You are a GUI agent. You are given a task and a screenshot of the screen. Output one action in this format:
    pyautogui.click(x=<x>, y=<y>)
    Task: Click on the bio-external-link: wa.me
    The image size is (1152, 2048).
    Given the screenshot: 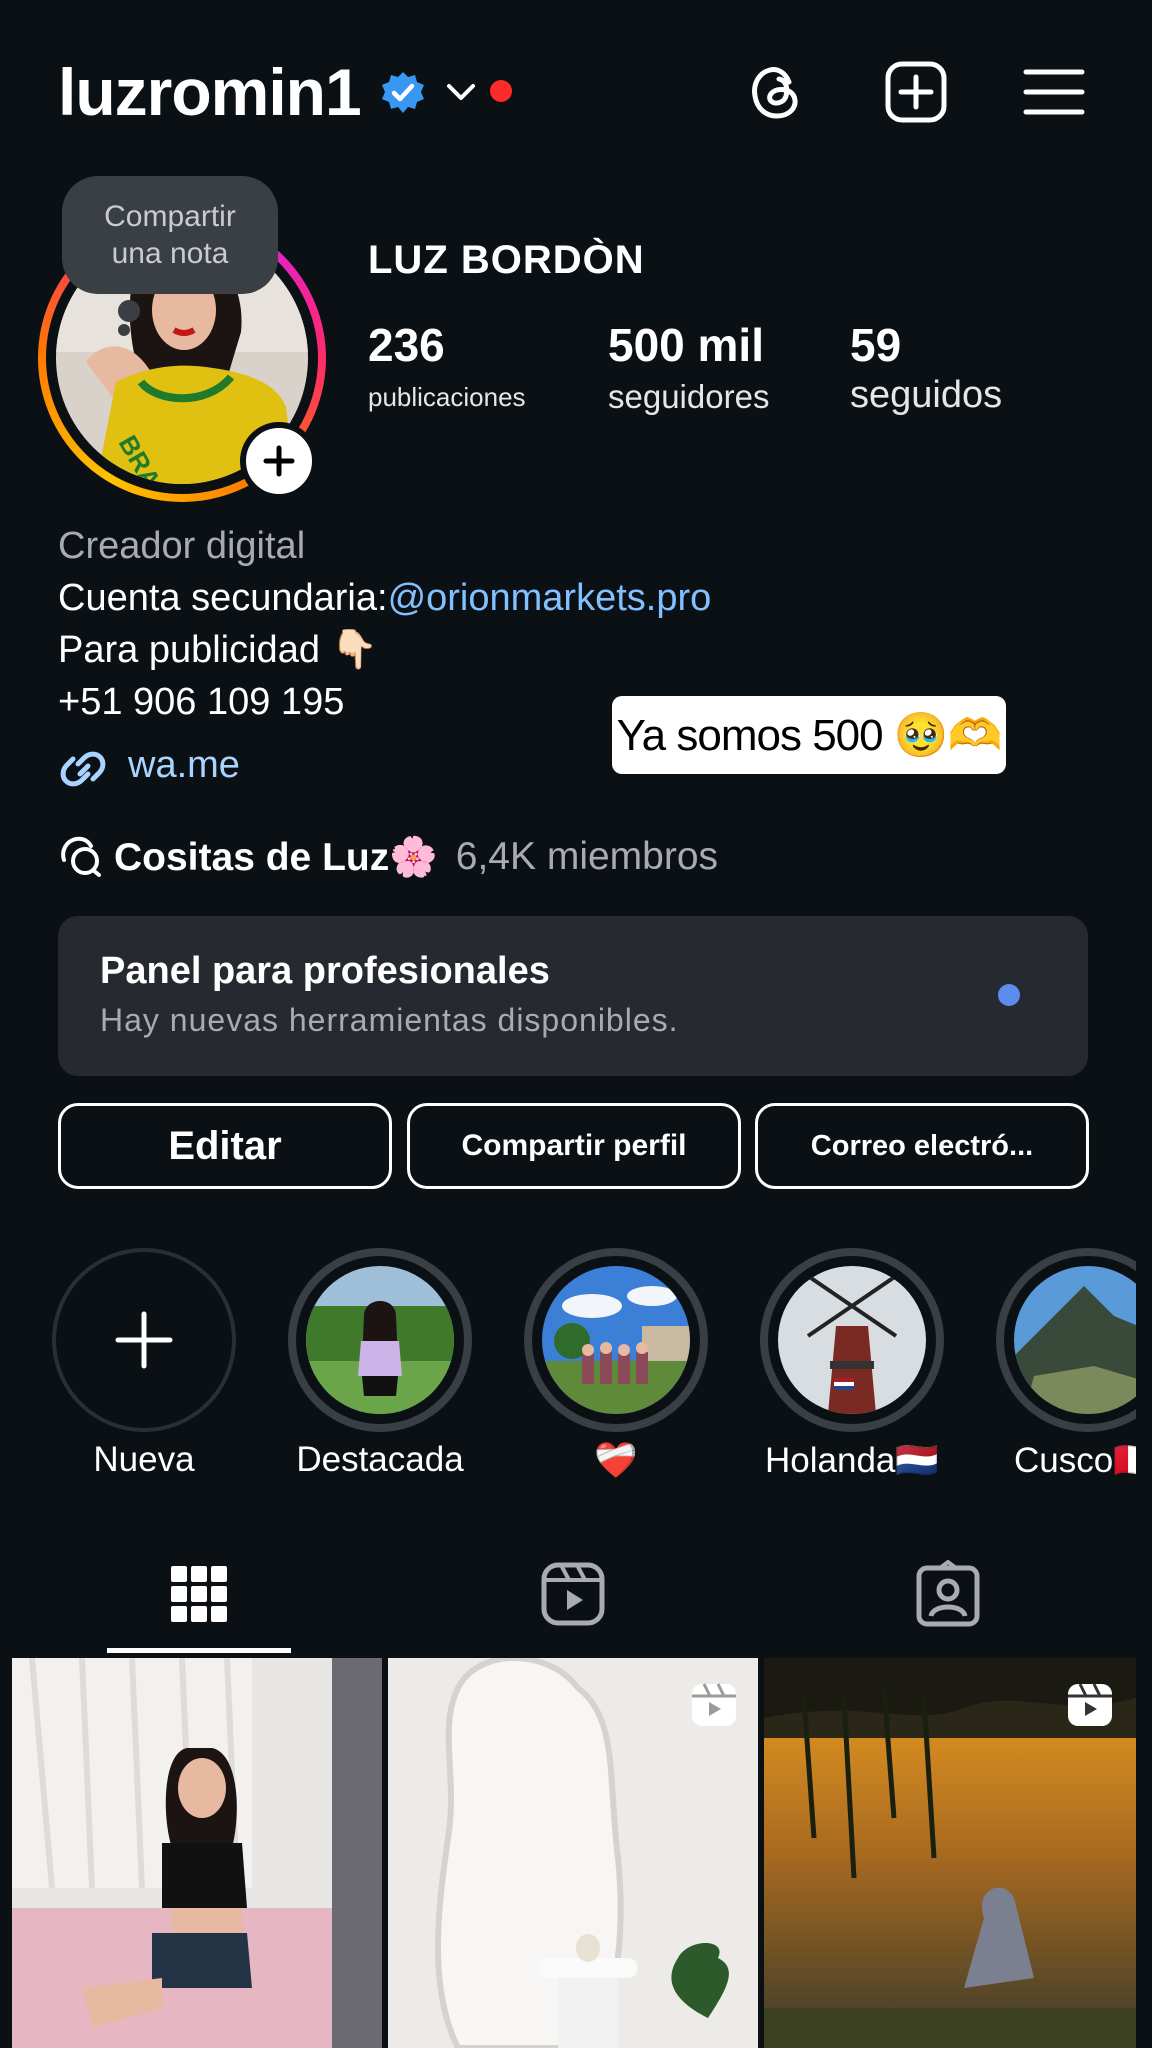 What is the action you would take?
    pyautogui.click(x=184, y=765)
    